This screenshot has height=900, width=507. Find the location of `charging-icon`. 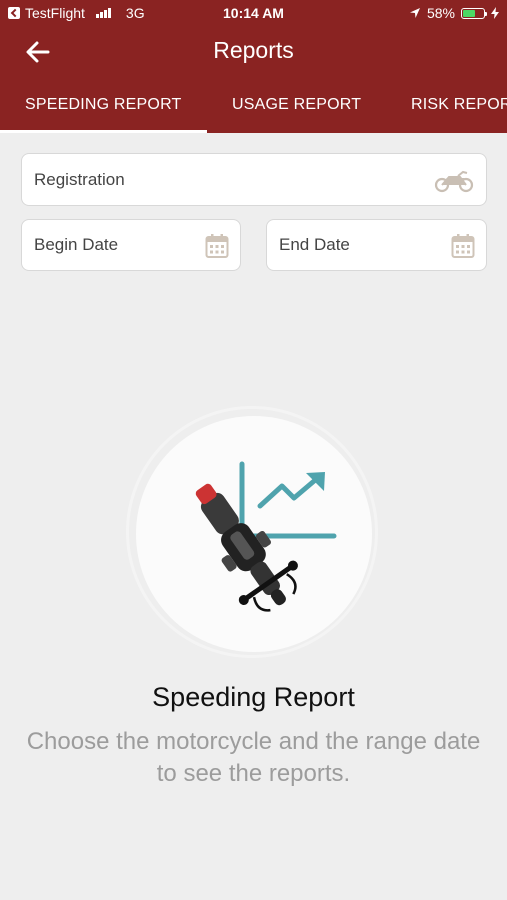

charging-icon is located at coordinates (495, 13).